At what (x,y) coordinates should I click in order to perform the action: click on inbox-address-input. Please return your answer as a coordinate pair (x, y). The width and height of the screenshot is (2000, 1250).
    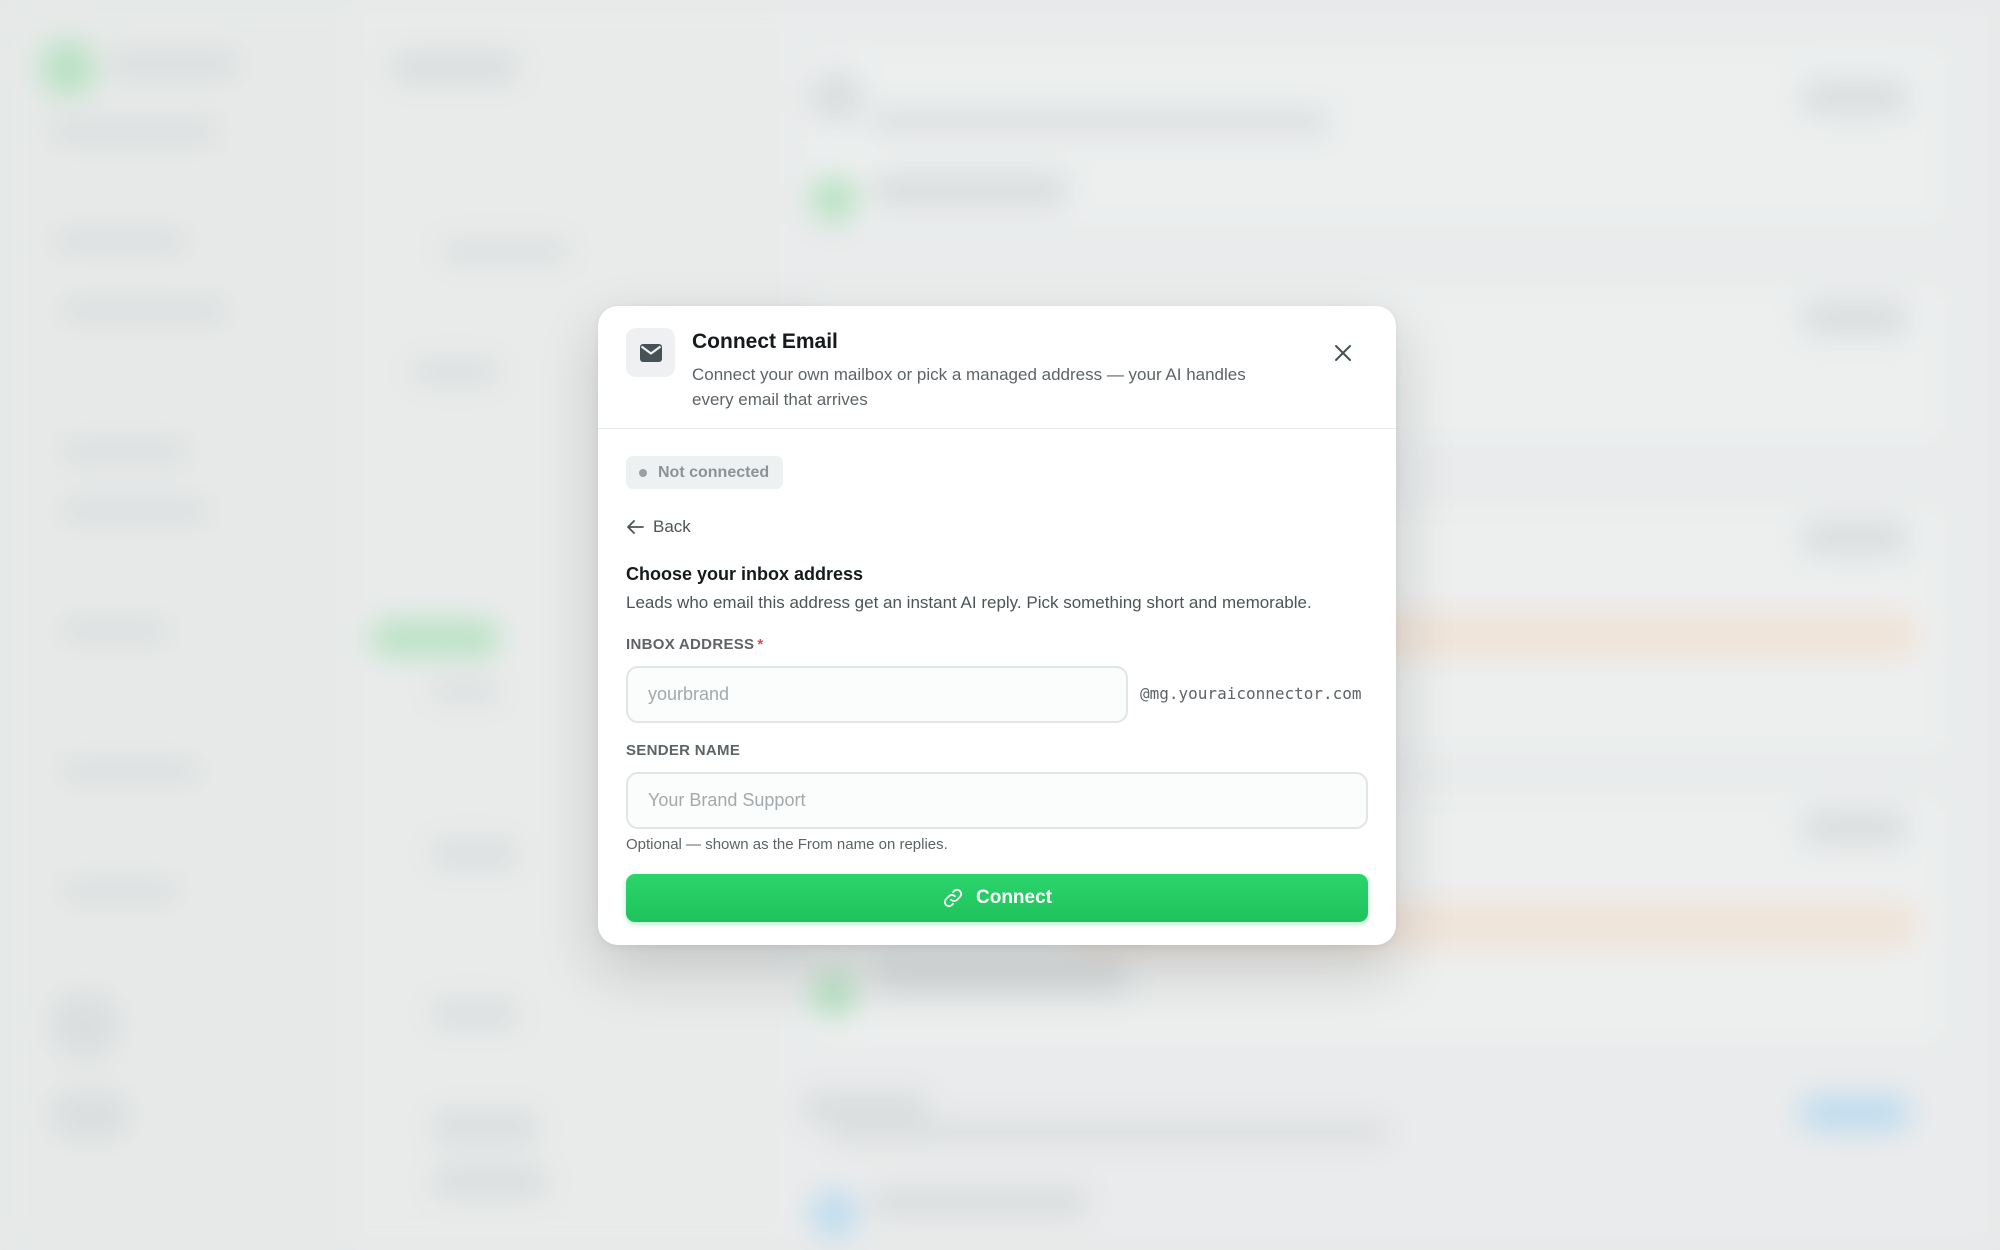
    Looking at the image, I should click on (877, 694).